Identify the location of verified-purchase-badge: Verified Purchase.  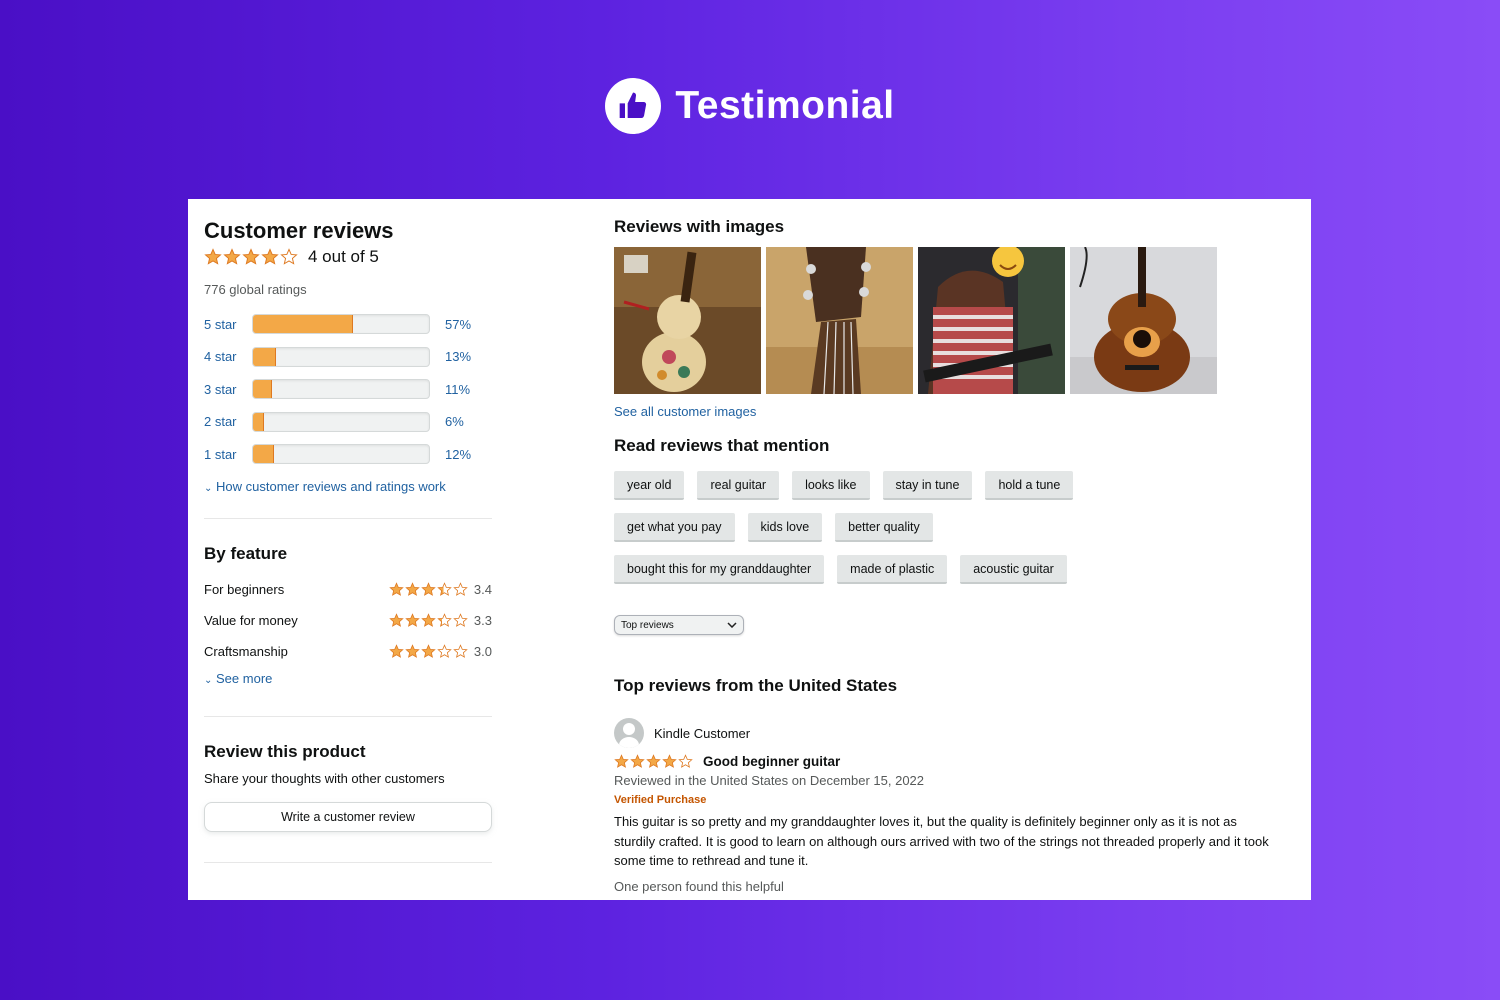
(660, 800).